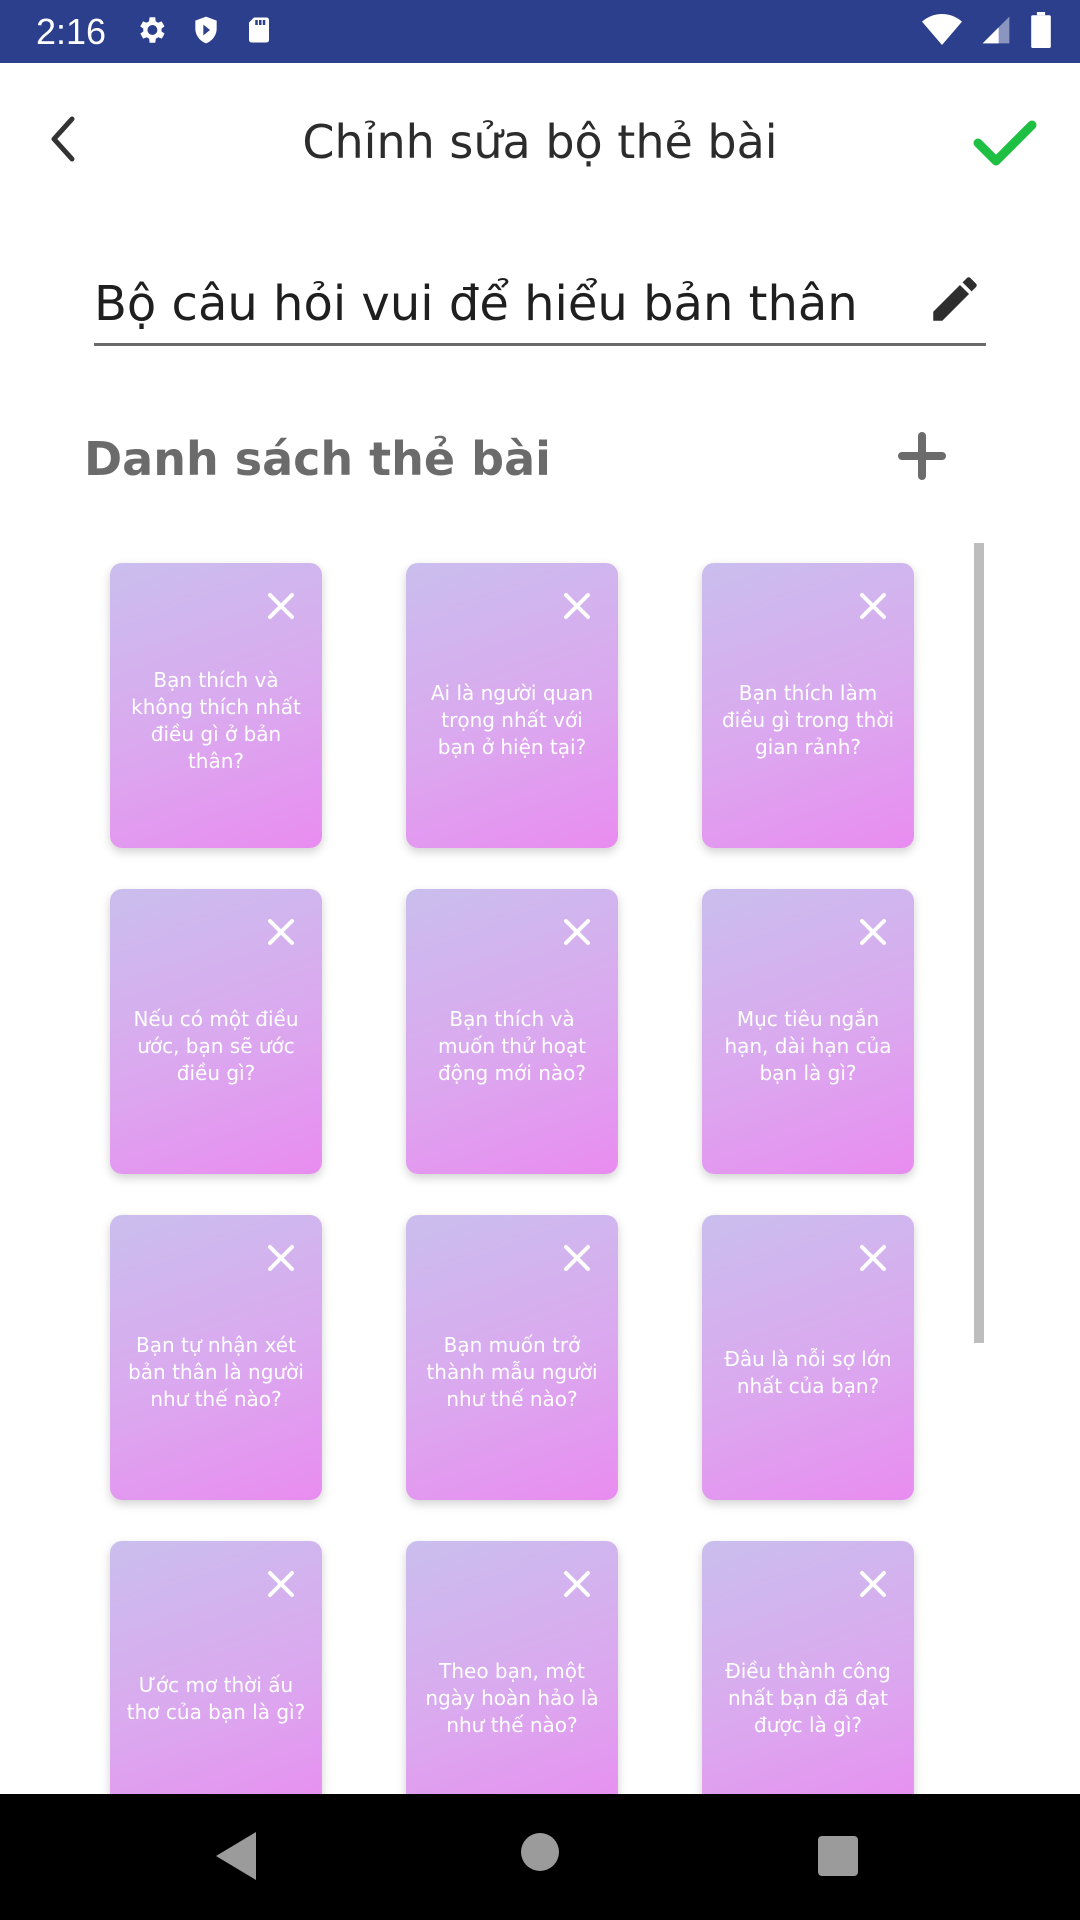 This screenshot has height=1920, width=1080. I want to click on navigation-bar, so click(540, 1857).